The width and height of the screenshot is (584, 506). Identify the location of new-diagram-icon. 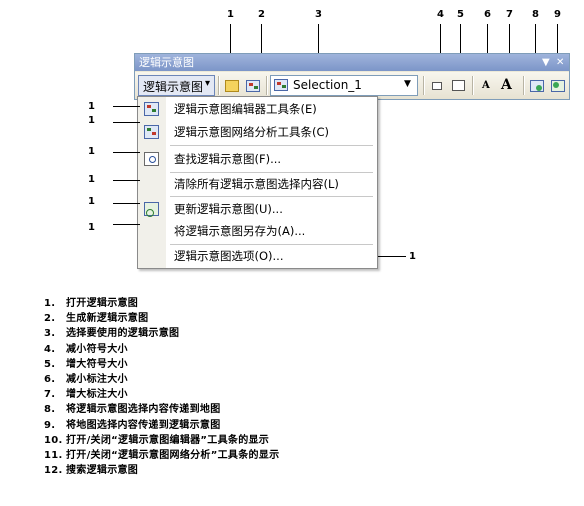
(253, 86).